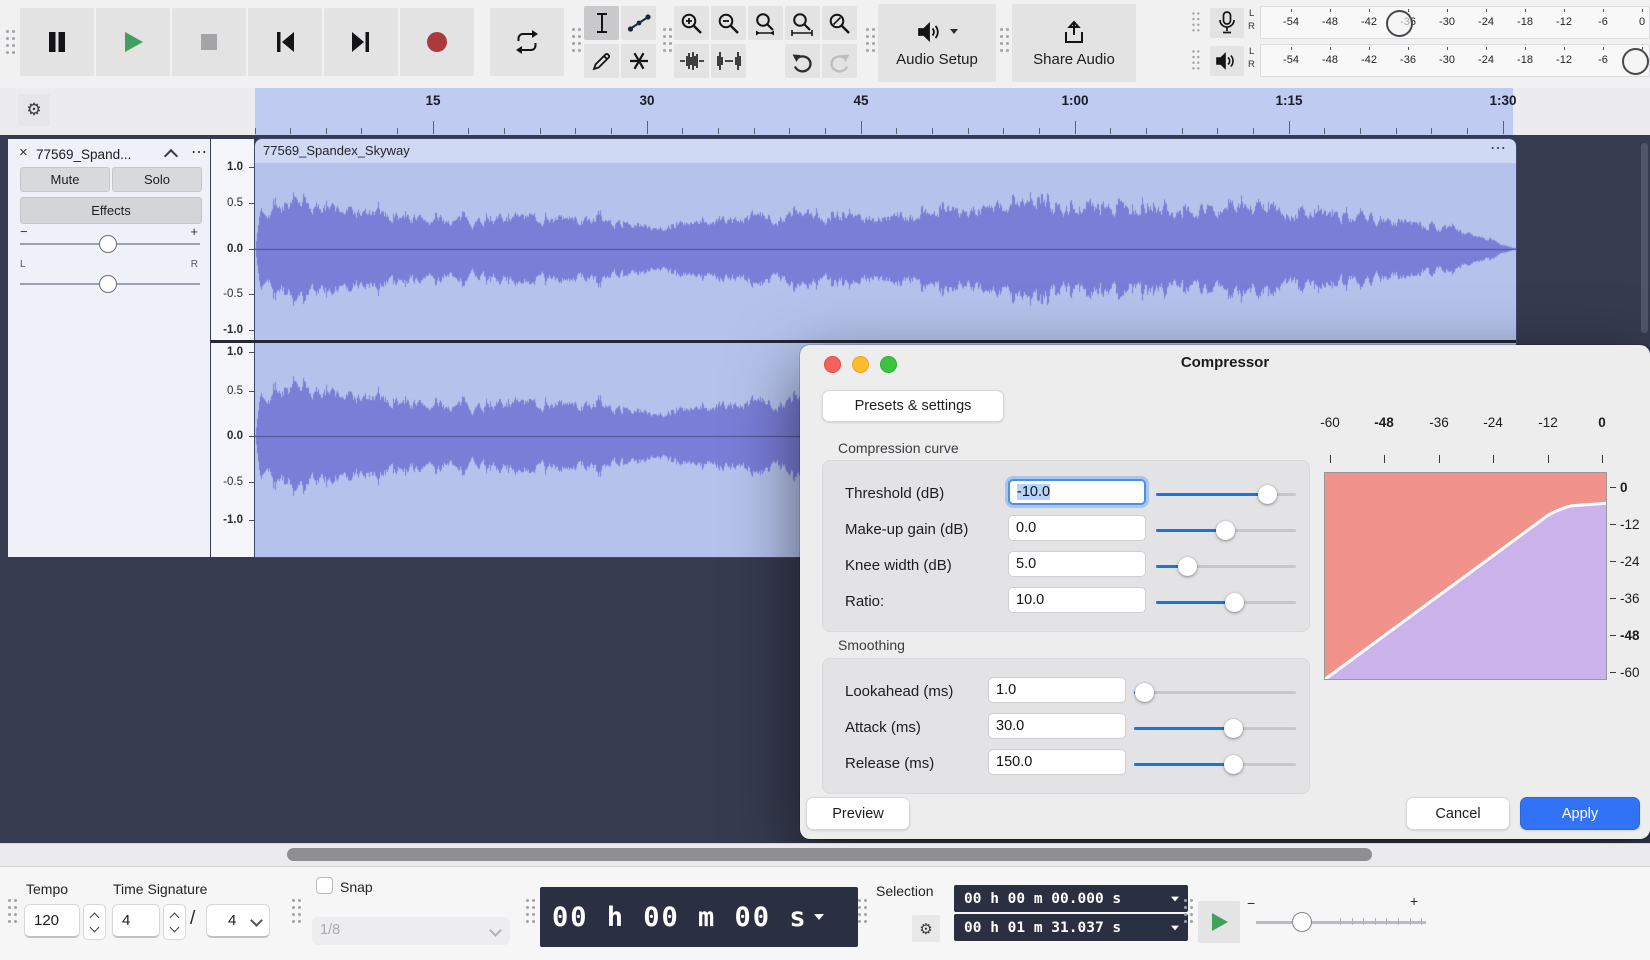 This screenshot has width=1650, height=960. What do you see at coordinates (1635, 61) in the screenshot?
I see `playback-volume-slider-knob` at bounding box center [1635, 61].